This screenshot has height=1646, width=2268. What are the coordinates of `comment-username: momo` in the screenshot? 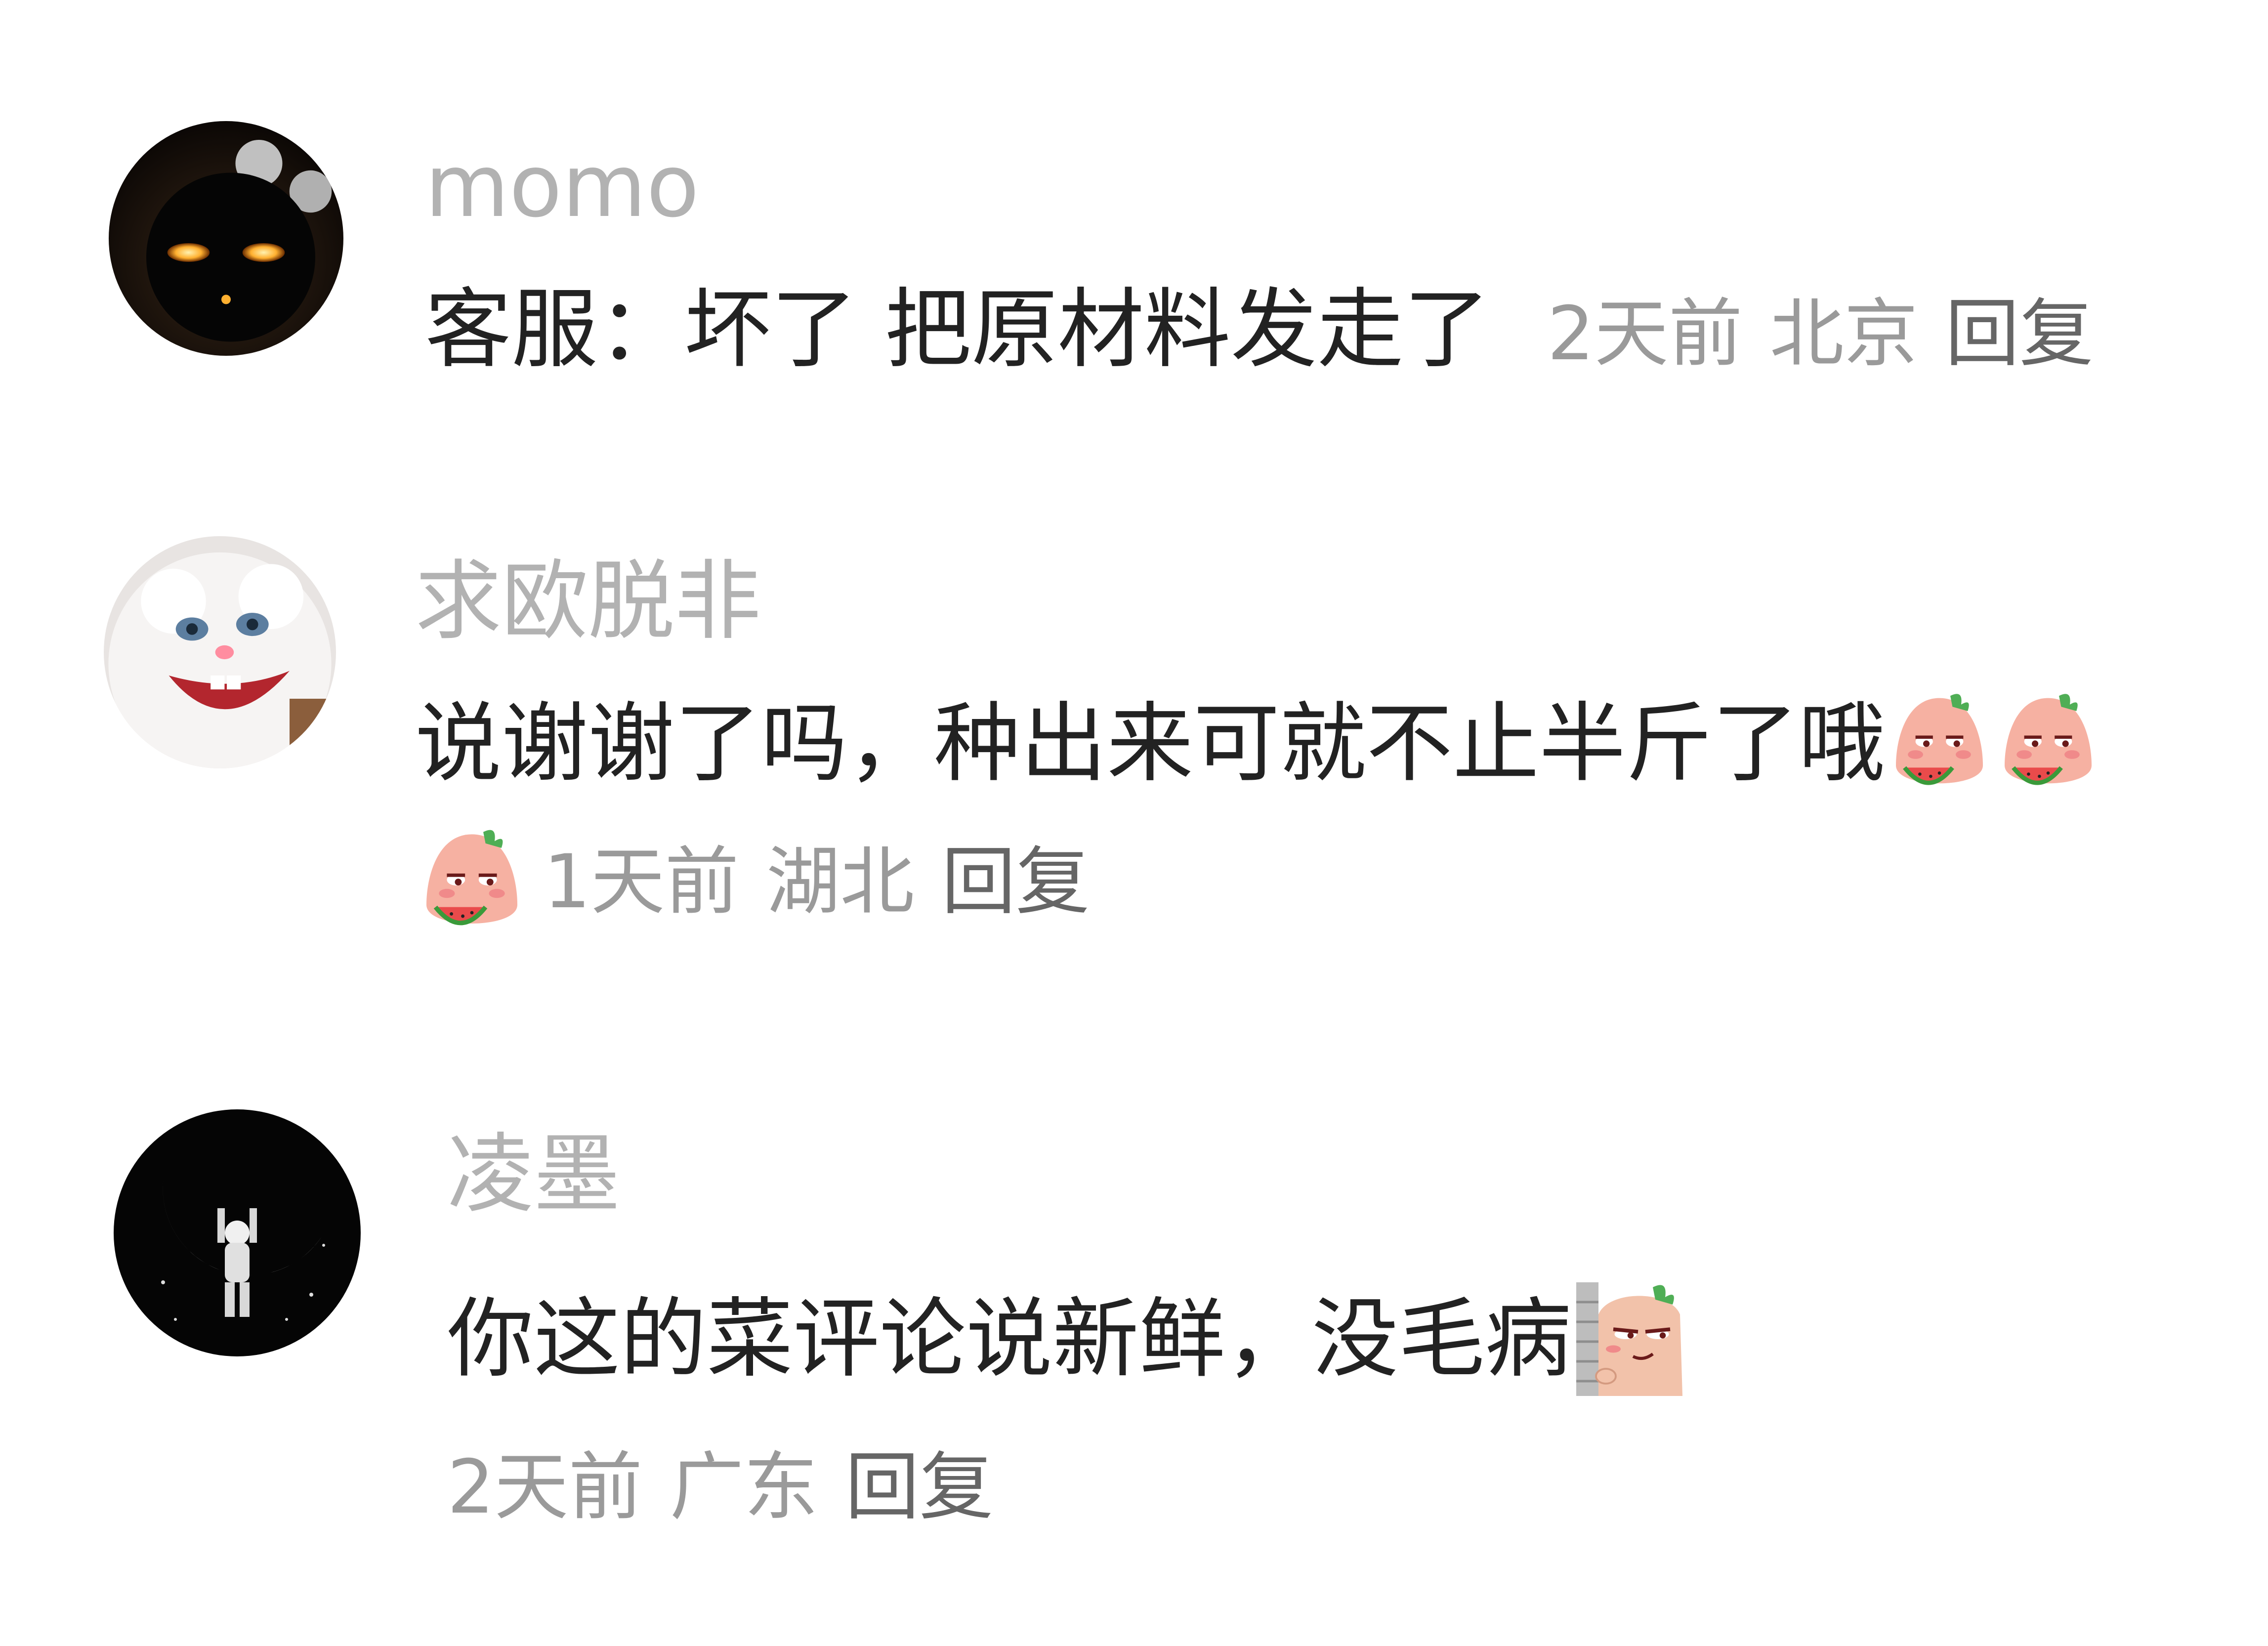 It's located at (562, 186).